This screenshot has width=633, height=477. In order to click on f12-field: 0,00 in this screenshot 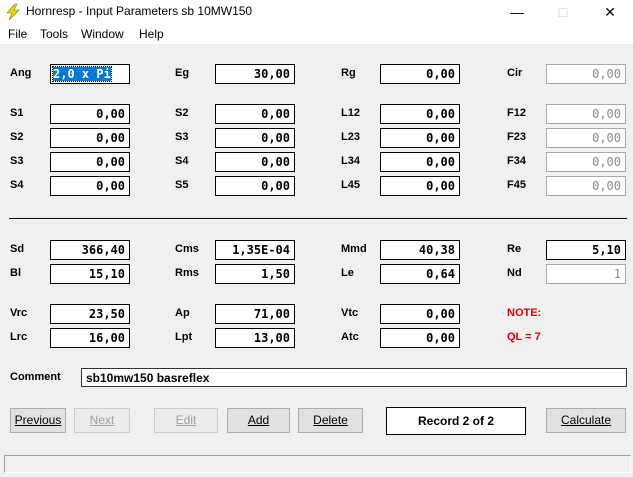, I will do `click(586, 114)`.